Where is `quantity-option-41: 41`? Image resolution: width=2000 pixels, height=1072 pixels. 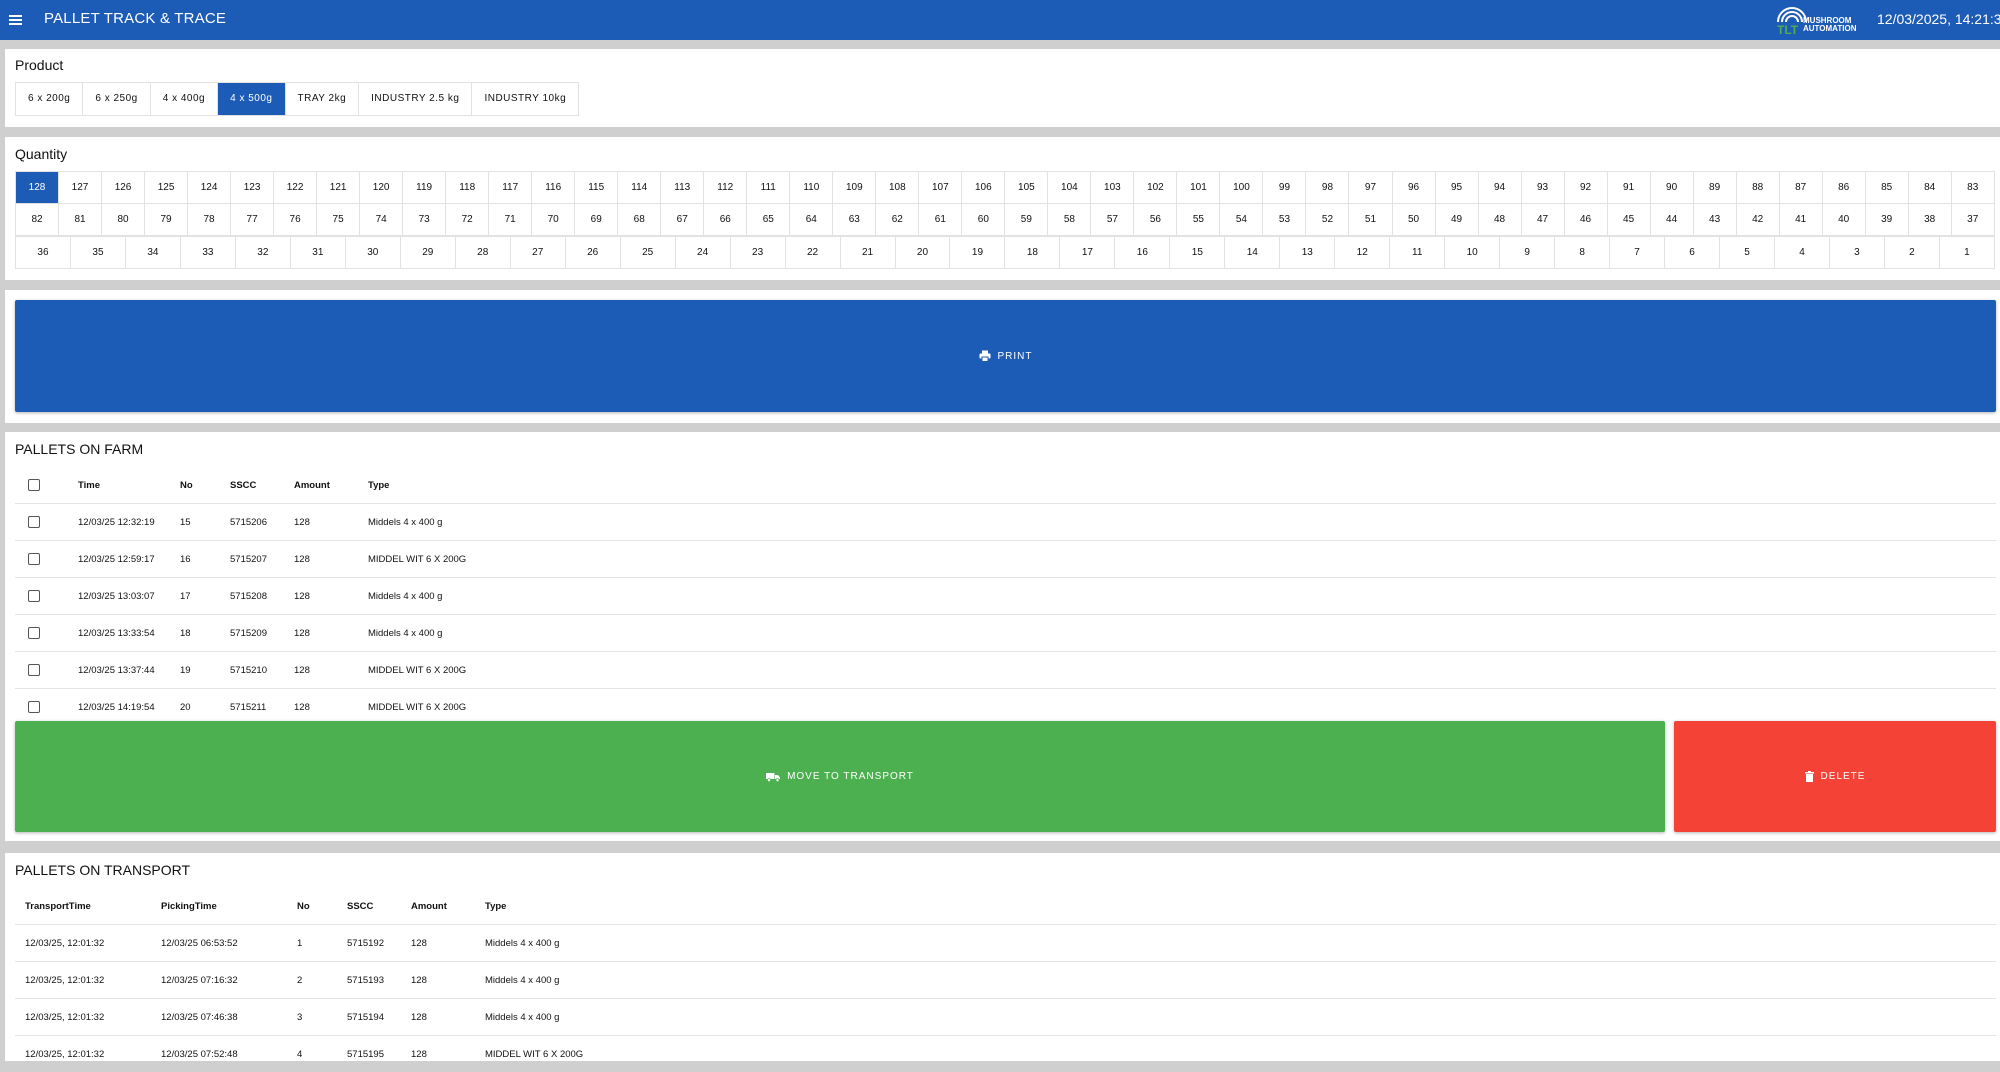
quantity-option-41: 41 is located at coordinates (1801, 219).